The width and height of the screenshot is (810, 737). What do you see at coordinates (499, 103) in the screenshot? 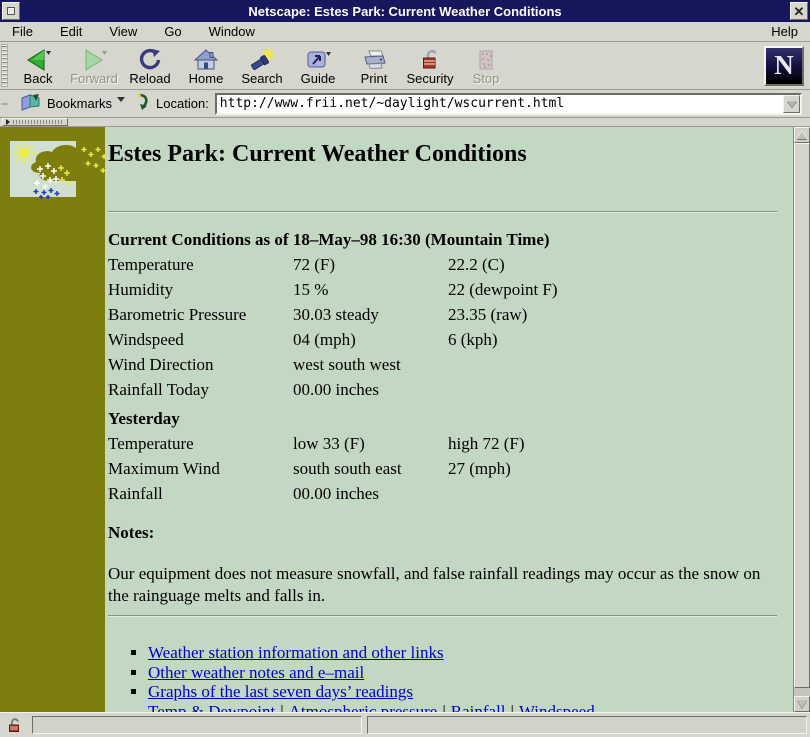
I see `location-input` at bounding box center [499, 103].